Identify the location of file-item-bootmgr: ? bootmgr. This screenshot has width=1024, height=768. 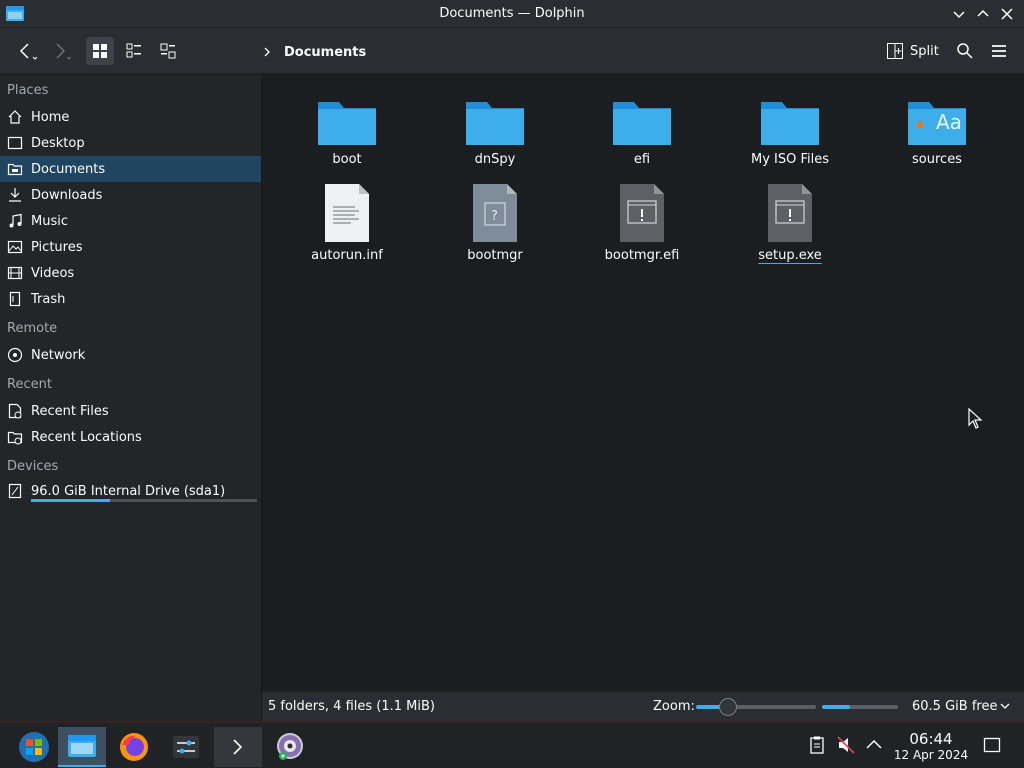
(495, 217).